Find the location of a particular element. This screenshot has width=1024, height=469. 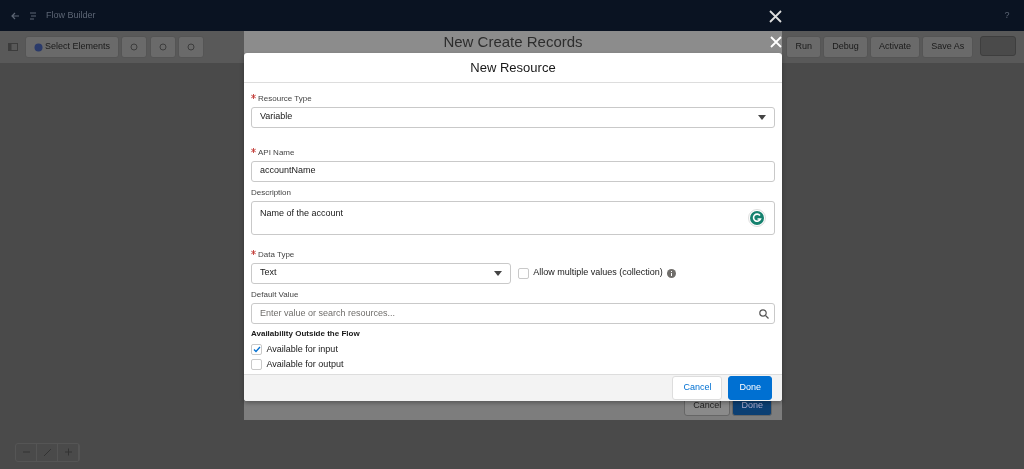

text-area: Name of the account is located at coordinates (513, 217).